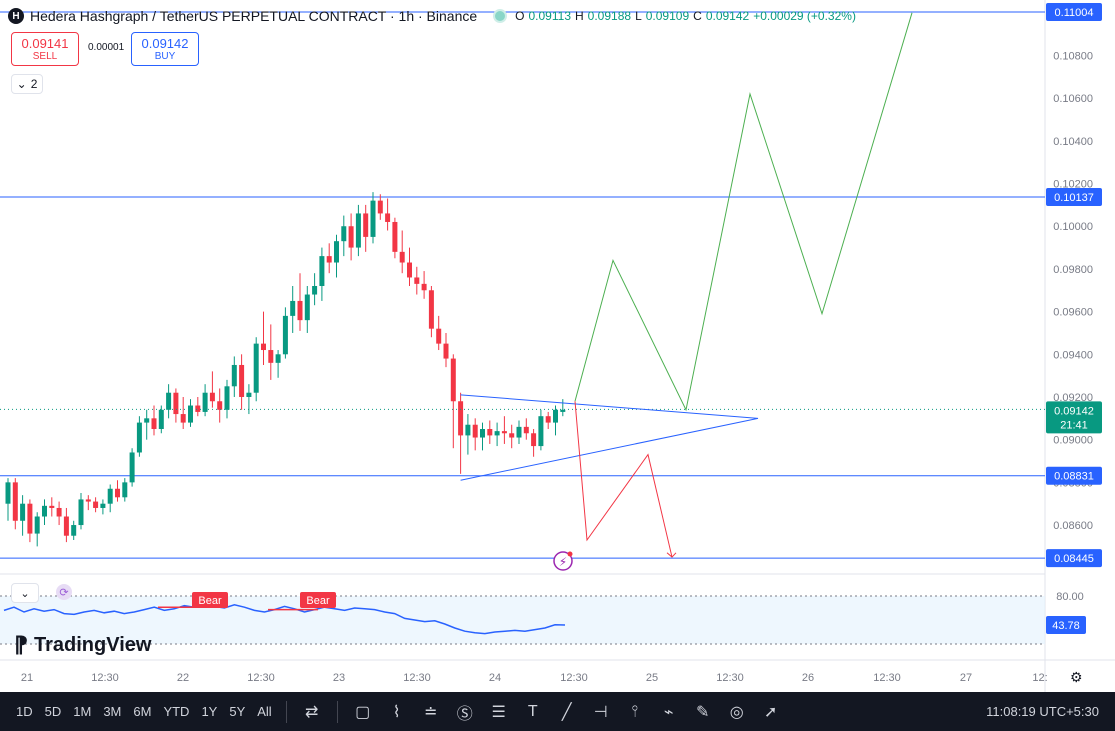  I want to click on indicators-collapse-button: ⌄ 2, so click(27, 84).